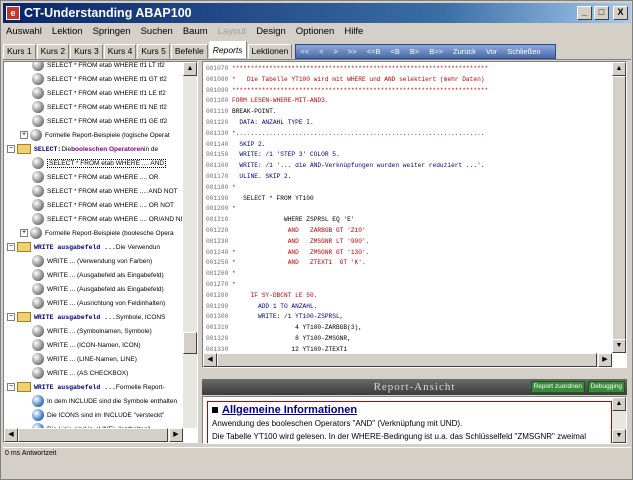 The height and width of the screenshot is (480, 633). I want to click on tree-horizontal-scrollbar: ◀ ▶, so click(93, 435).